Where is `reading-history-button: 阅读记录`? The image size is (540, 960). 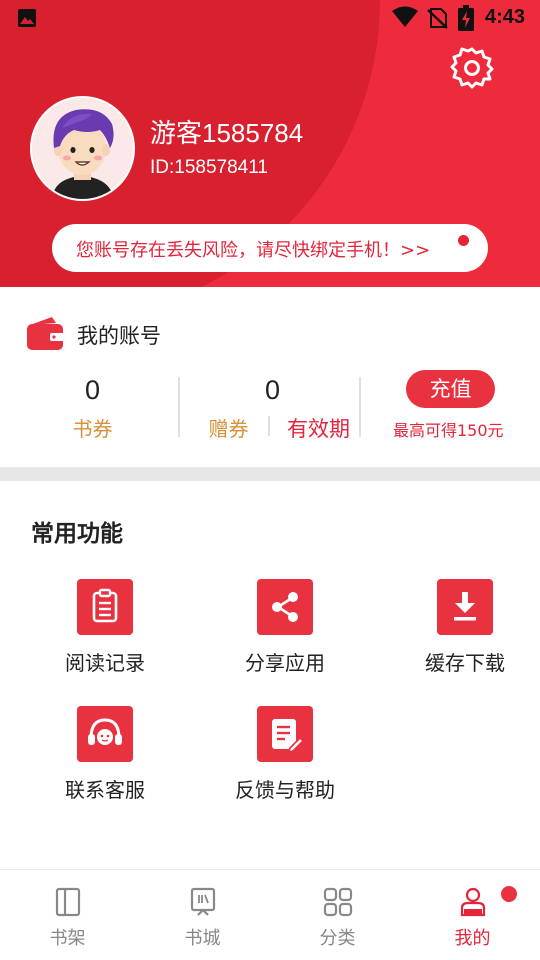
reading-history-button: 阅读记录 is located at coordinates (105, 634).